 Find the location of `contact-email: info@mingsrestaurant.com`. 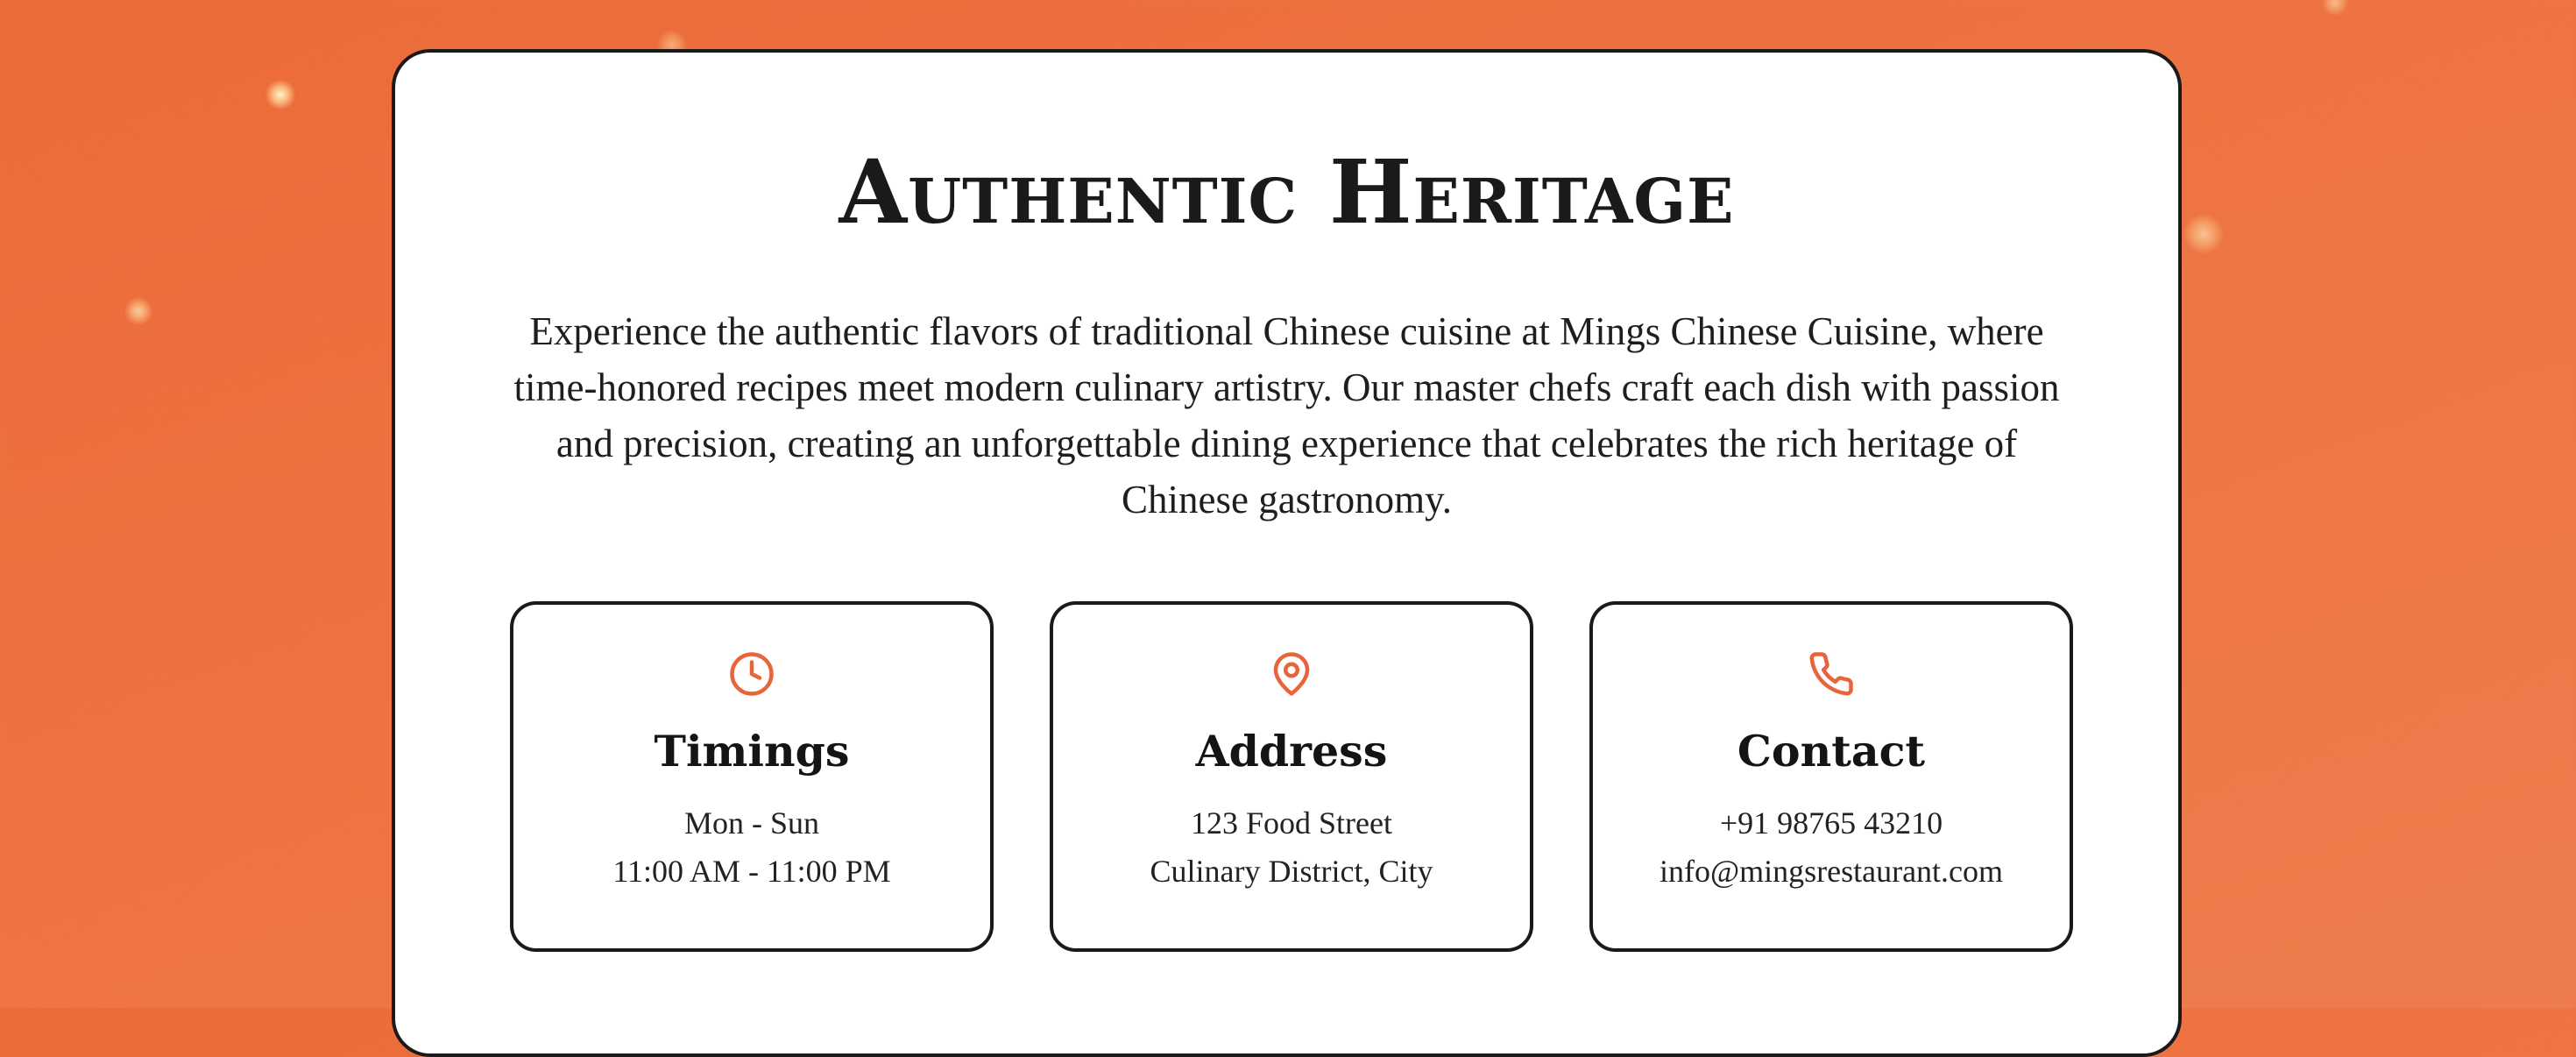

contact-email: info@mingsrestaurant.com is located at coordinates (1831, 871).